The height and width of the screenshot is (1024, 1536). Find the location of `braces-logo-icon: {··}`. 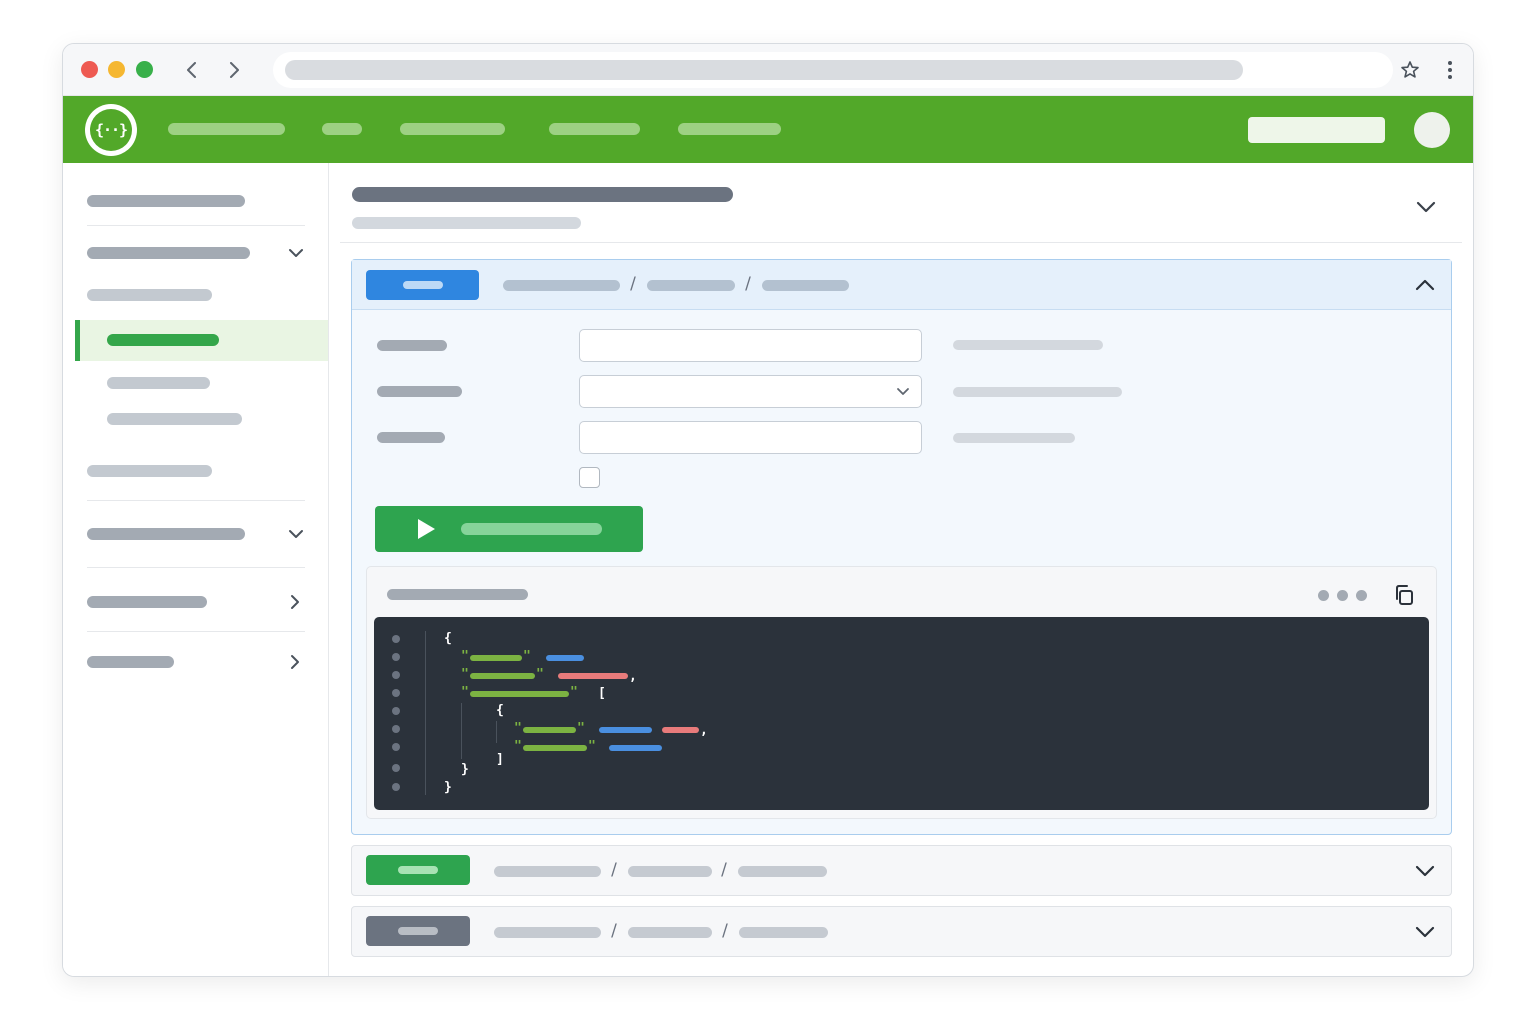

braces-logo-icon: {··} is located at coordinates (111, 130).